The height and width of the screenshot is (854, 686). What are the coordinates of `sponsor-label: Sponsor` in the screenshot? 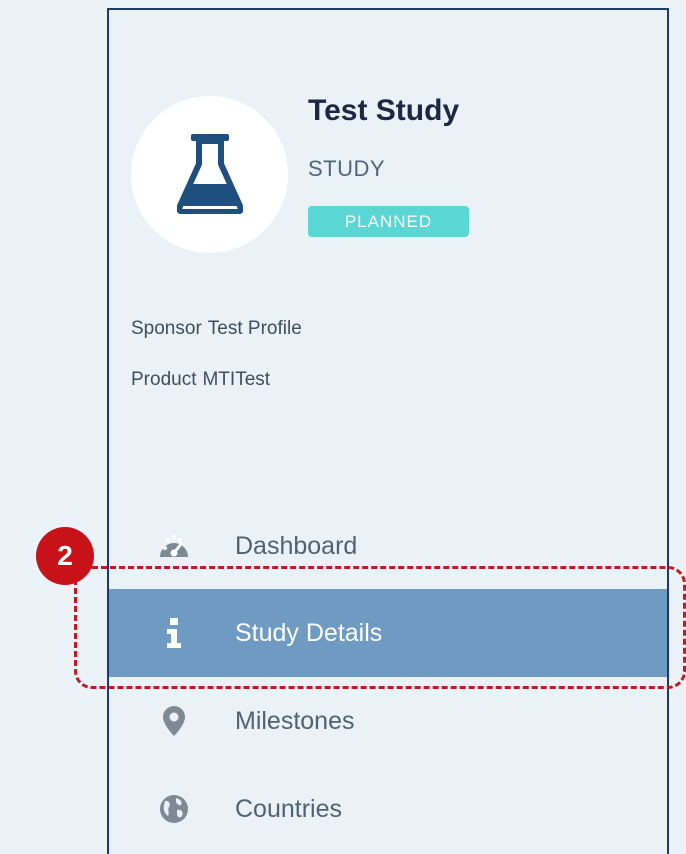 It's located at (166, 328).